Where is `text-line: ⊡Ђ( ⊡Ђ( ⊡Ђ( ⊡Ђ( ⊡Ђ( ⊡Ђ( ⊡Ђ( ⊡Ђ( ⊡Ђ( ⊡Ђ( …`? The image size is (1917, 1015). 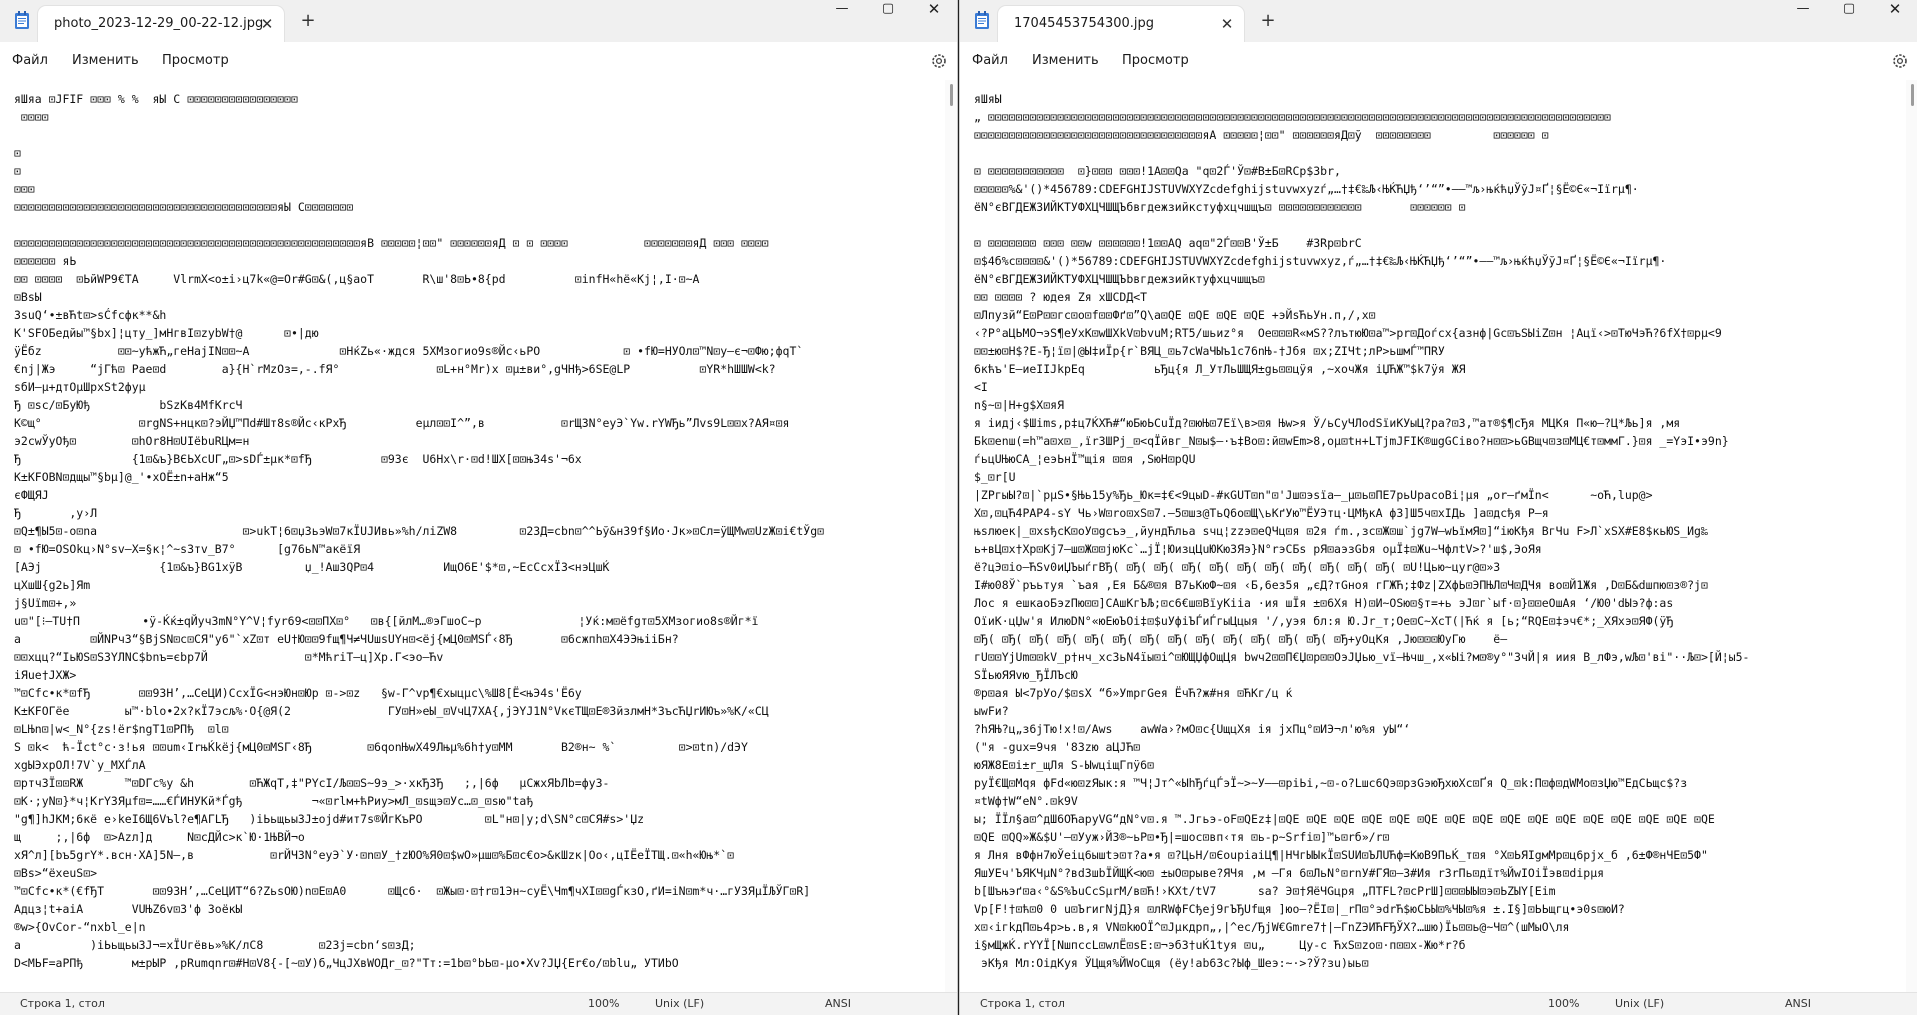
text-line: ⊡Ђ( ⊡Ђ( ⊡Ђ( ⊡Ђ( ⊡Ђ( ⊡Ђ( ⊡Ђ( ⊡Ђ( ⊡Ђ( ⊡Ђ( … is located at coordinates (1241, 639).